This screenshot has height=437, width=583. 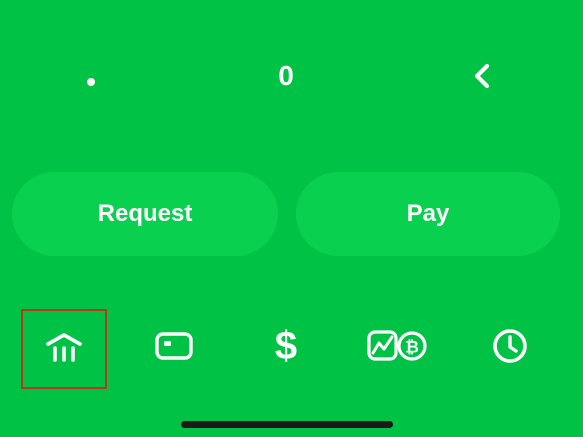 I want to click on investing-bitcoin-icon: ₿, so click(x=397, y=345).